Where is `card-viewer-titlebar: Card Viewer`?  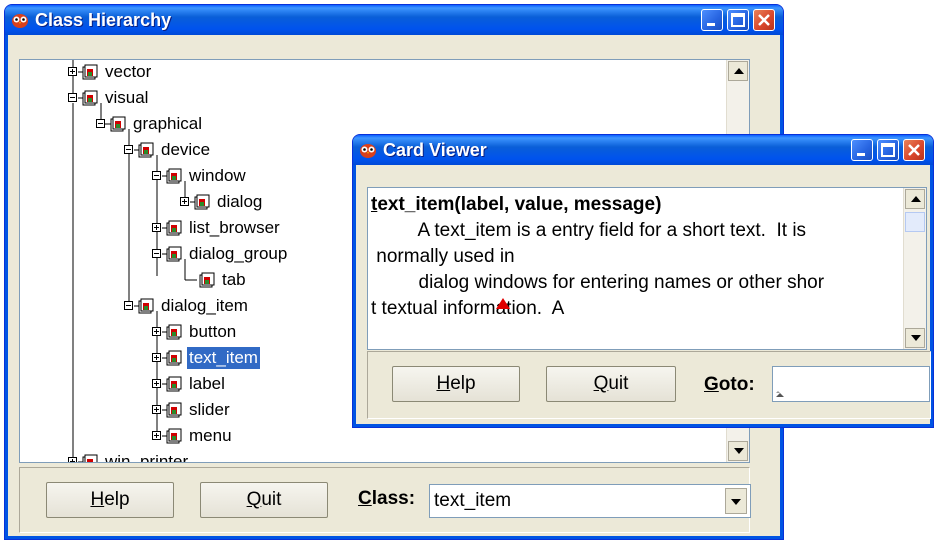 card-viewer-titlebar: Card Viewer is located at coordinates (643, 150).